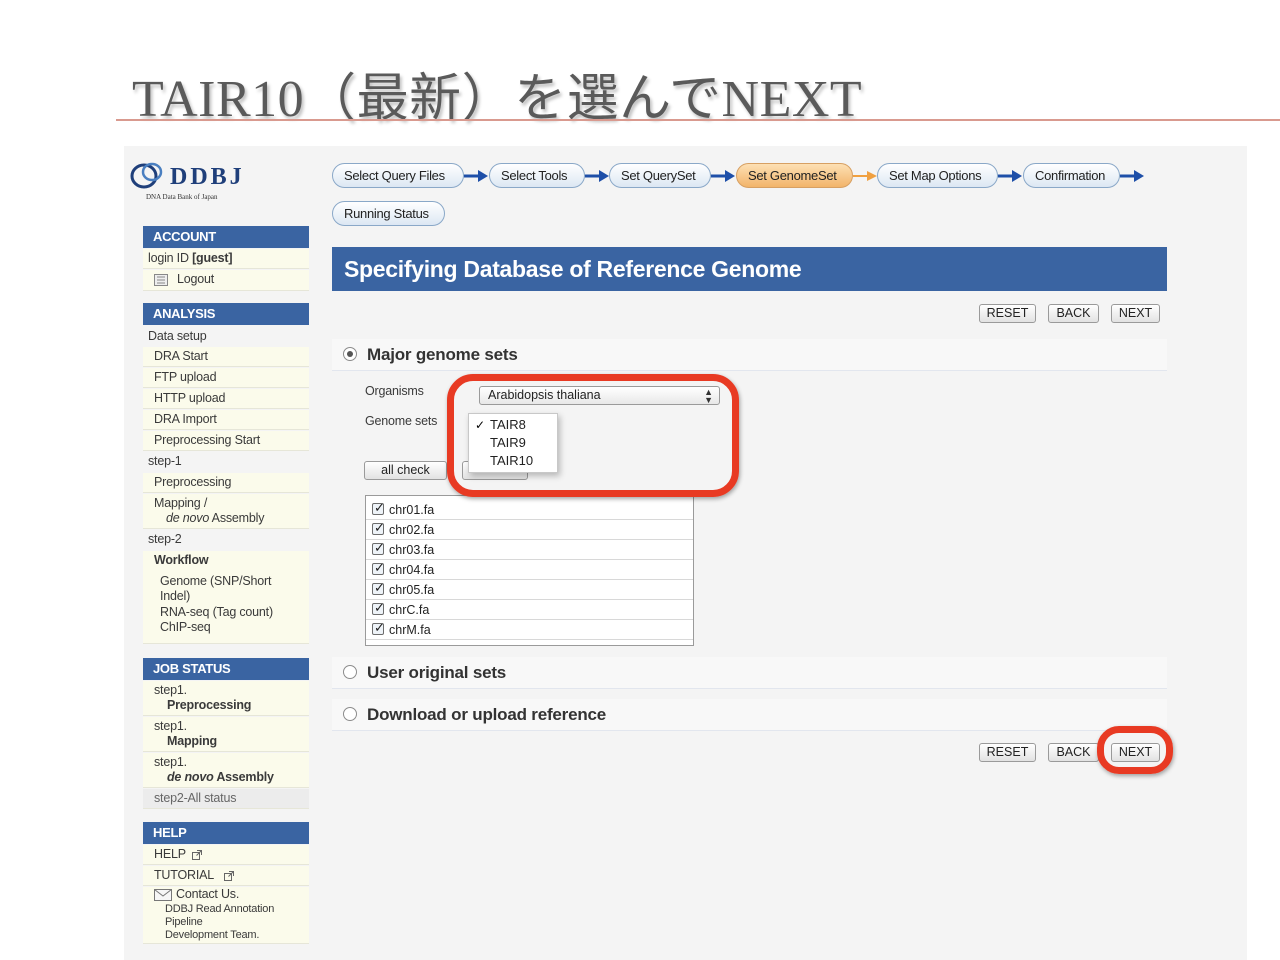  I want to click on logo-text: DDBJ, so click(207, 177).